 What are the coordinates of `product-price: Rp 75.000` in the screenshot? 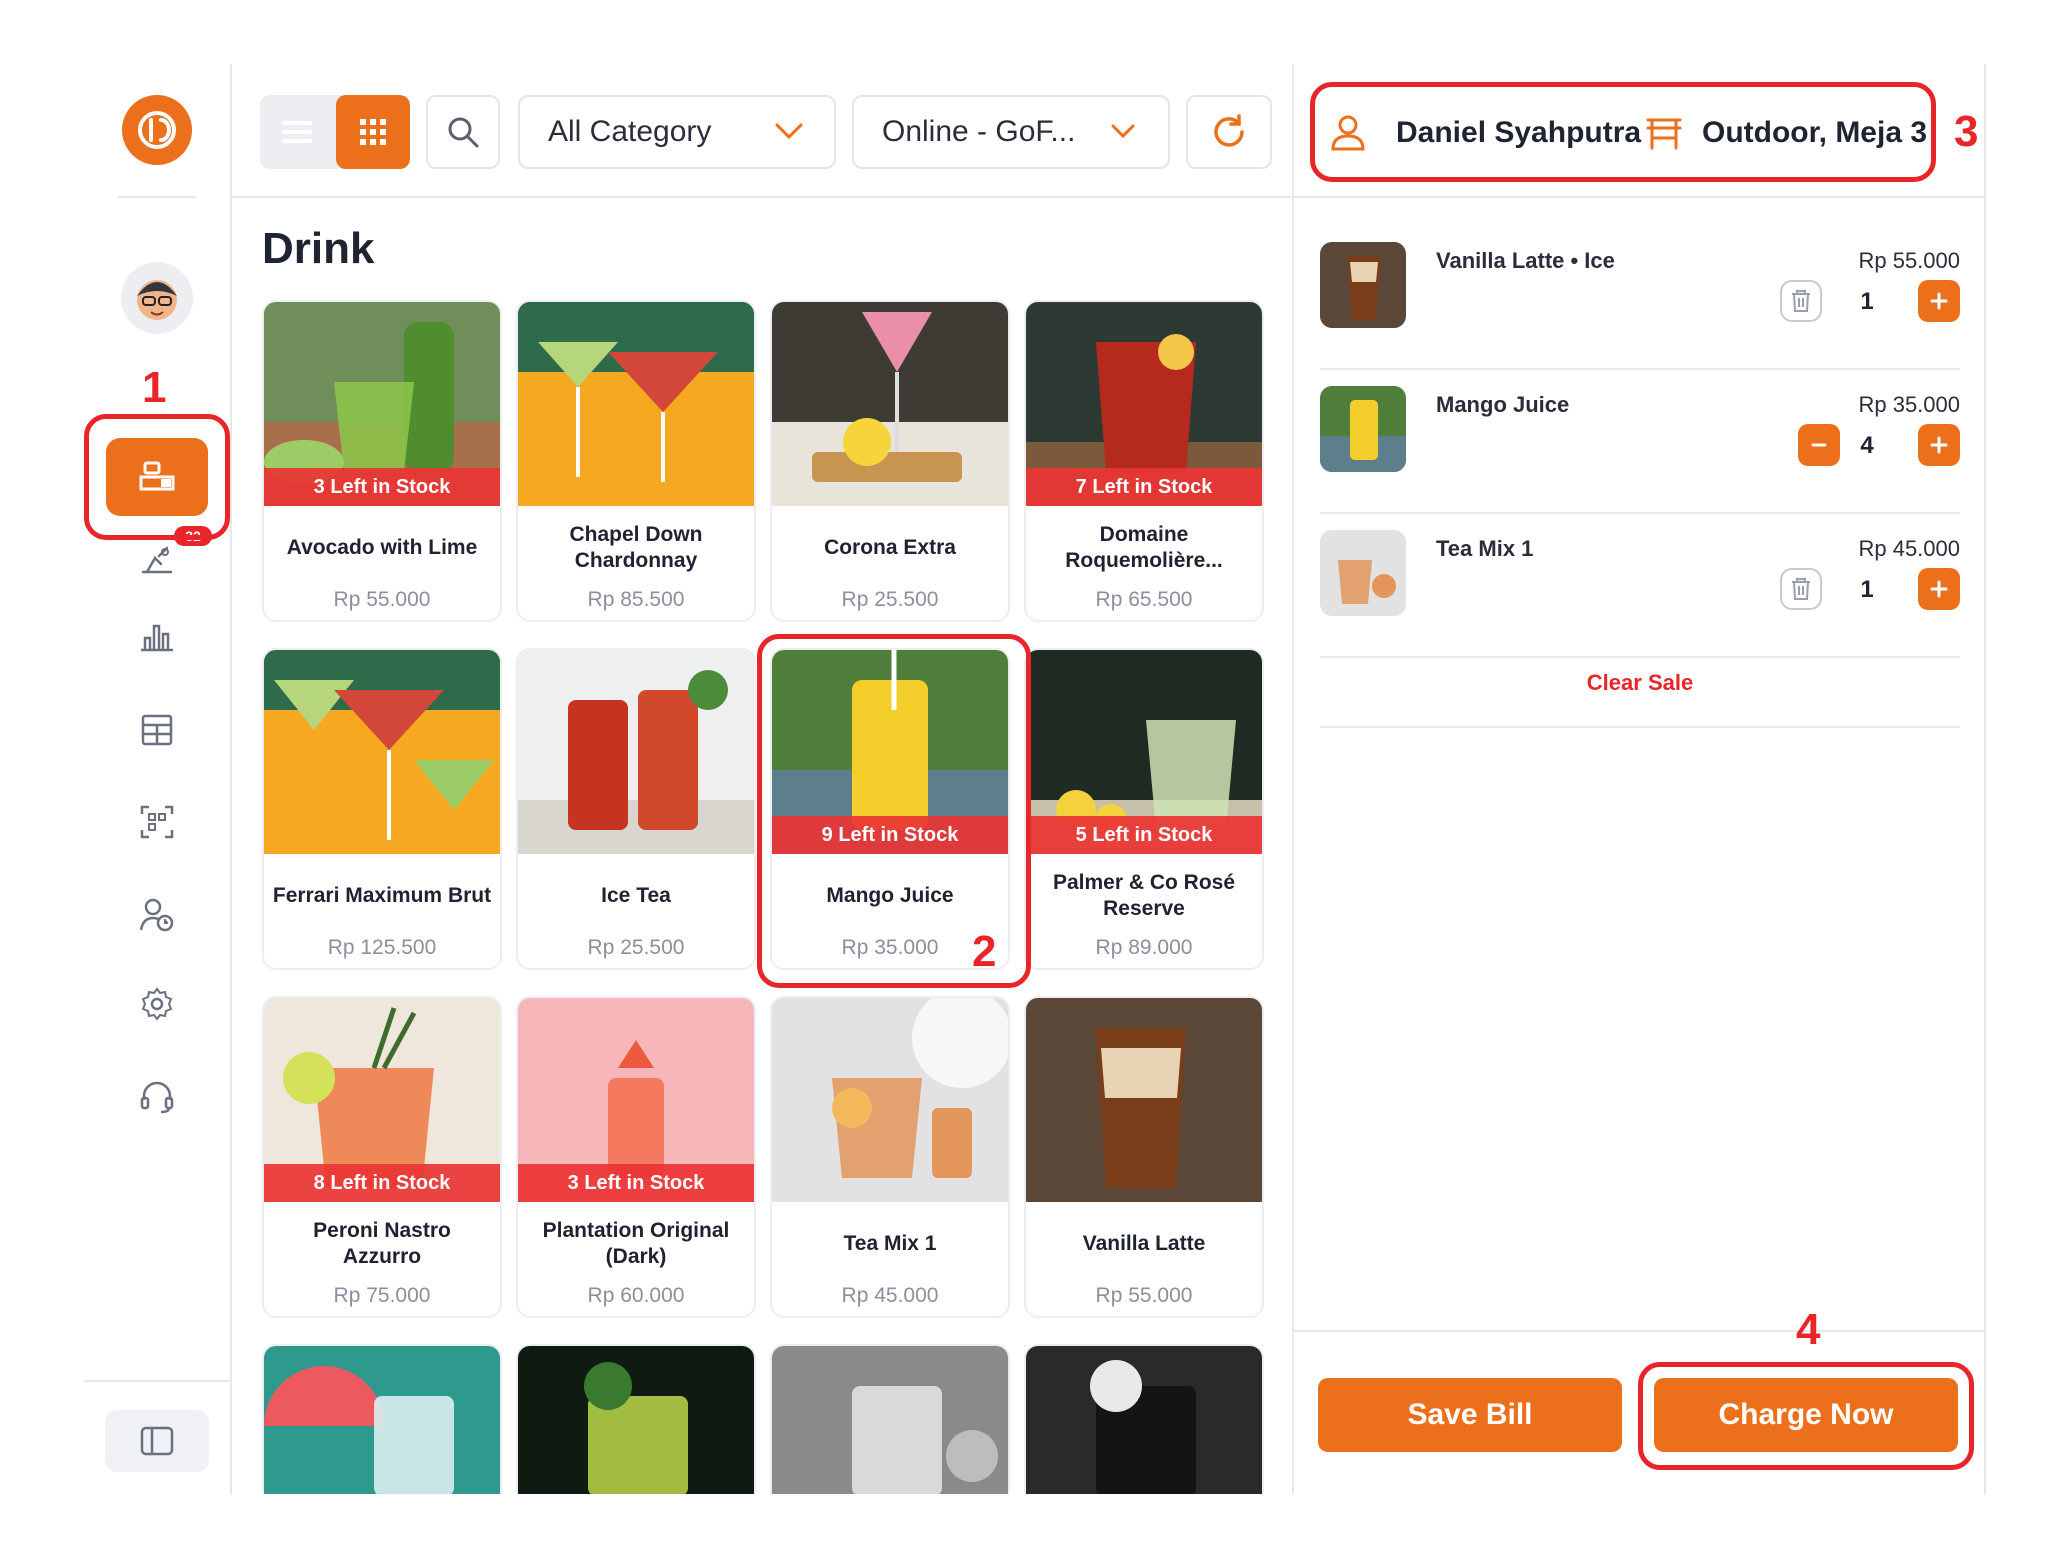 It's located at (382, 1295).